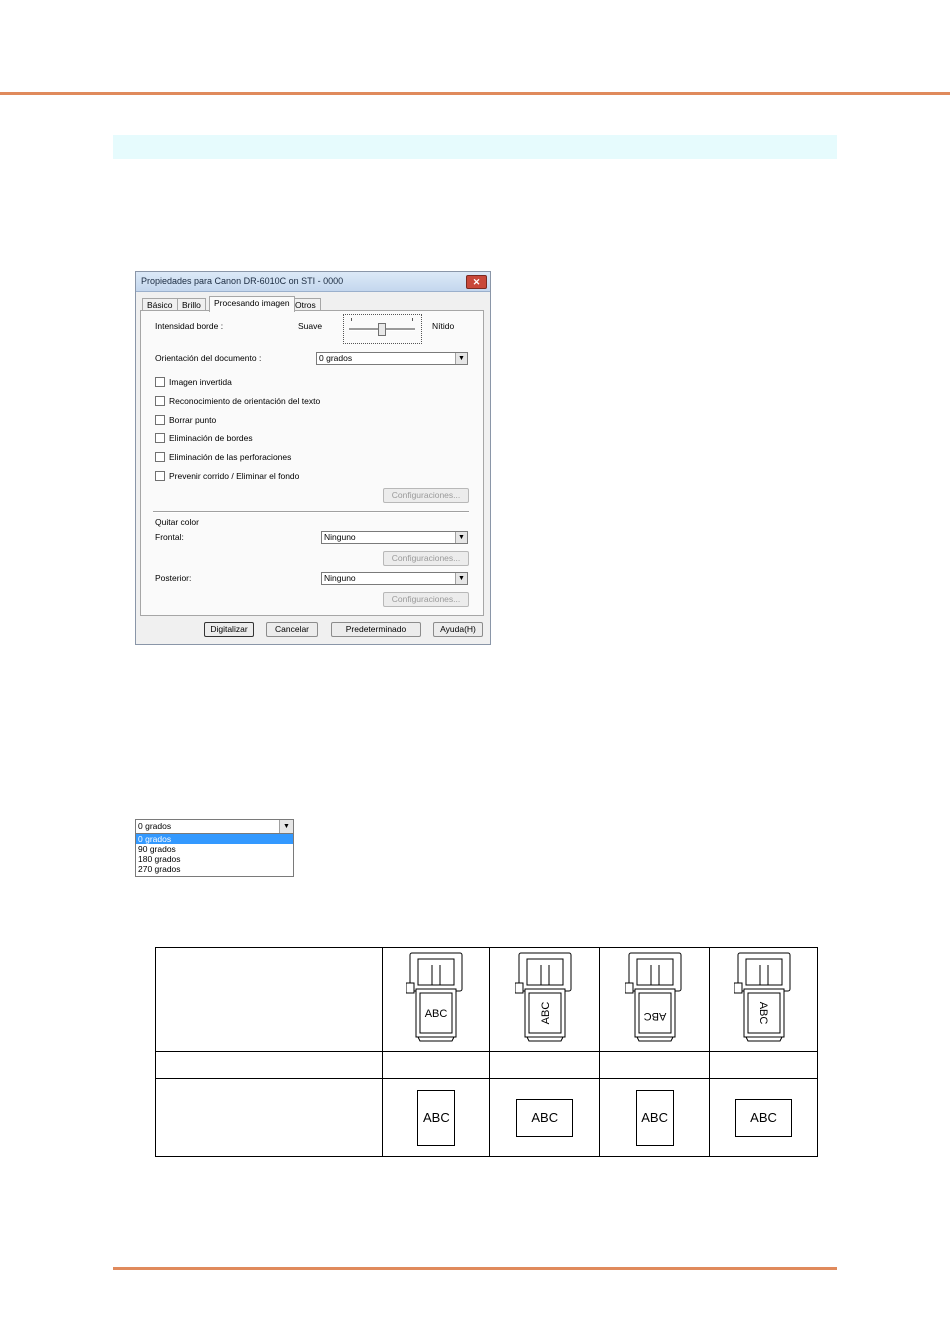  What do you see at coordinates (169, 537) in the screenshot?
I see `front-label: Frontal:` at bounding box center [169, 537].